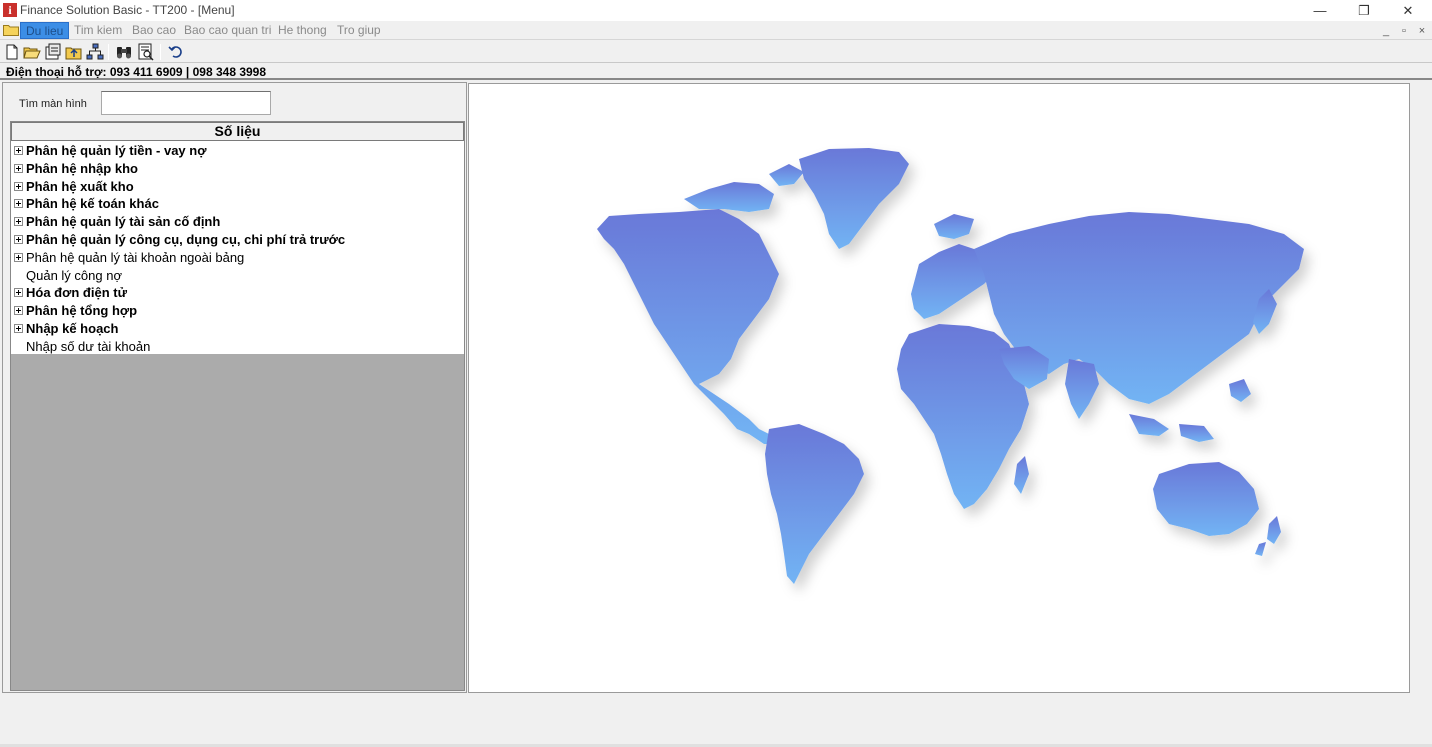 This screenshot has width=1432, height=747. Describe the element at coordinates (1320, 10) in the screenshot. I see `minimize-button: —` at that location.